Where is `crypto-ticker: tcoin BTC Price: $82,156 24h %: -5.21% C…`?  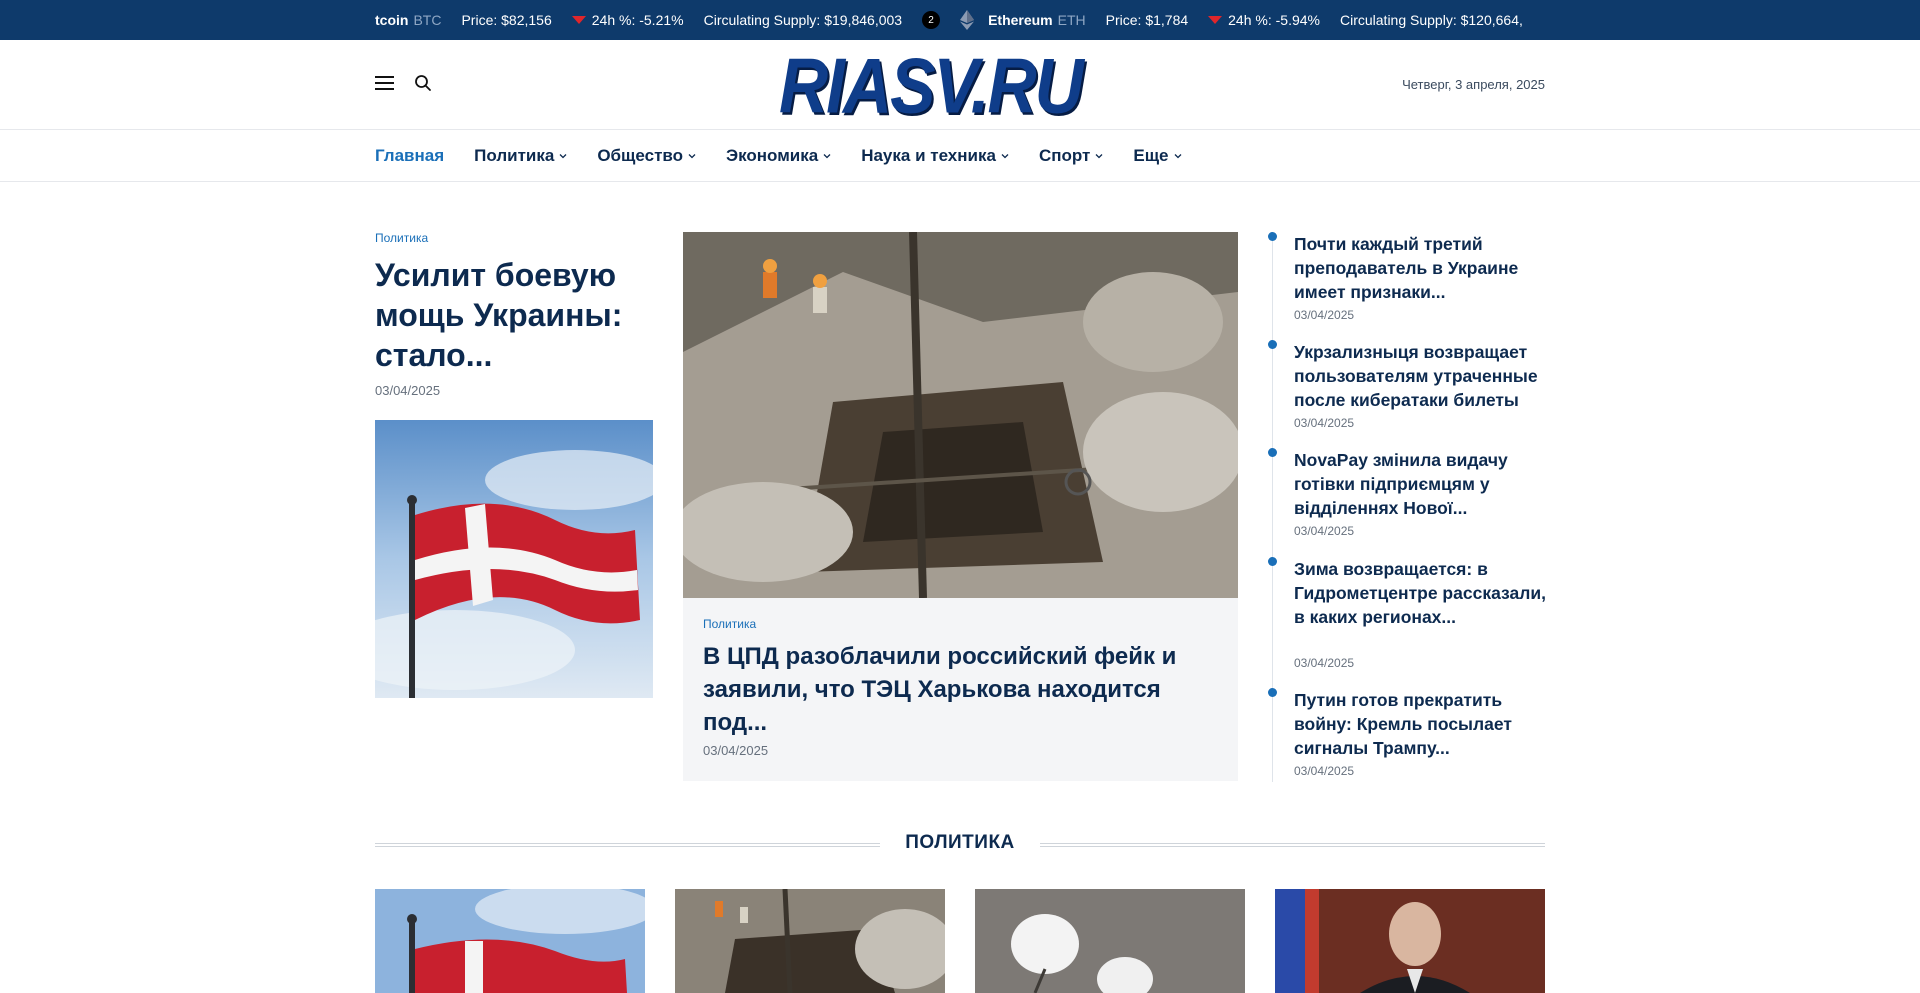
crypto-ticker: tcoin BTC Price: $82,156 24h %: -5.21% C… is located at coordinates (960, 20).